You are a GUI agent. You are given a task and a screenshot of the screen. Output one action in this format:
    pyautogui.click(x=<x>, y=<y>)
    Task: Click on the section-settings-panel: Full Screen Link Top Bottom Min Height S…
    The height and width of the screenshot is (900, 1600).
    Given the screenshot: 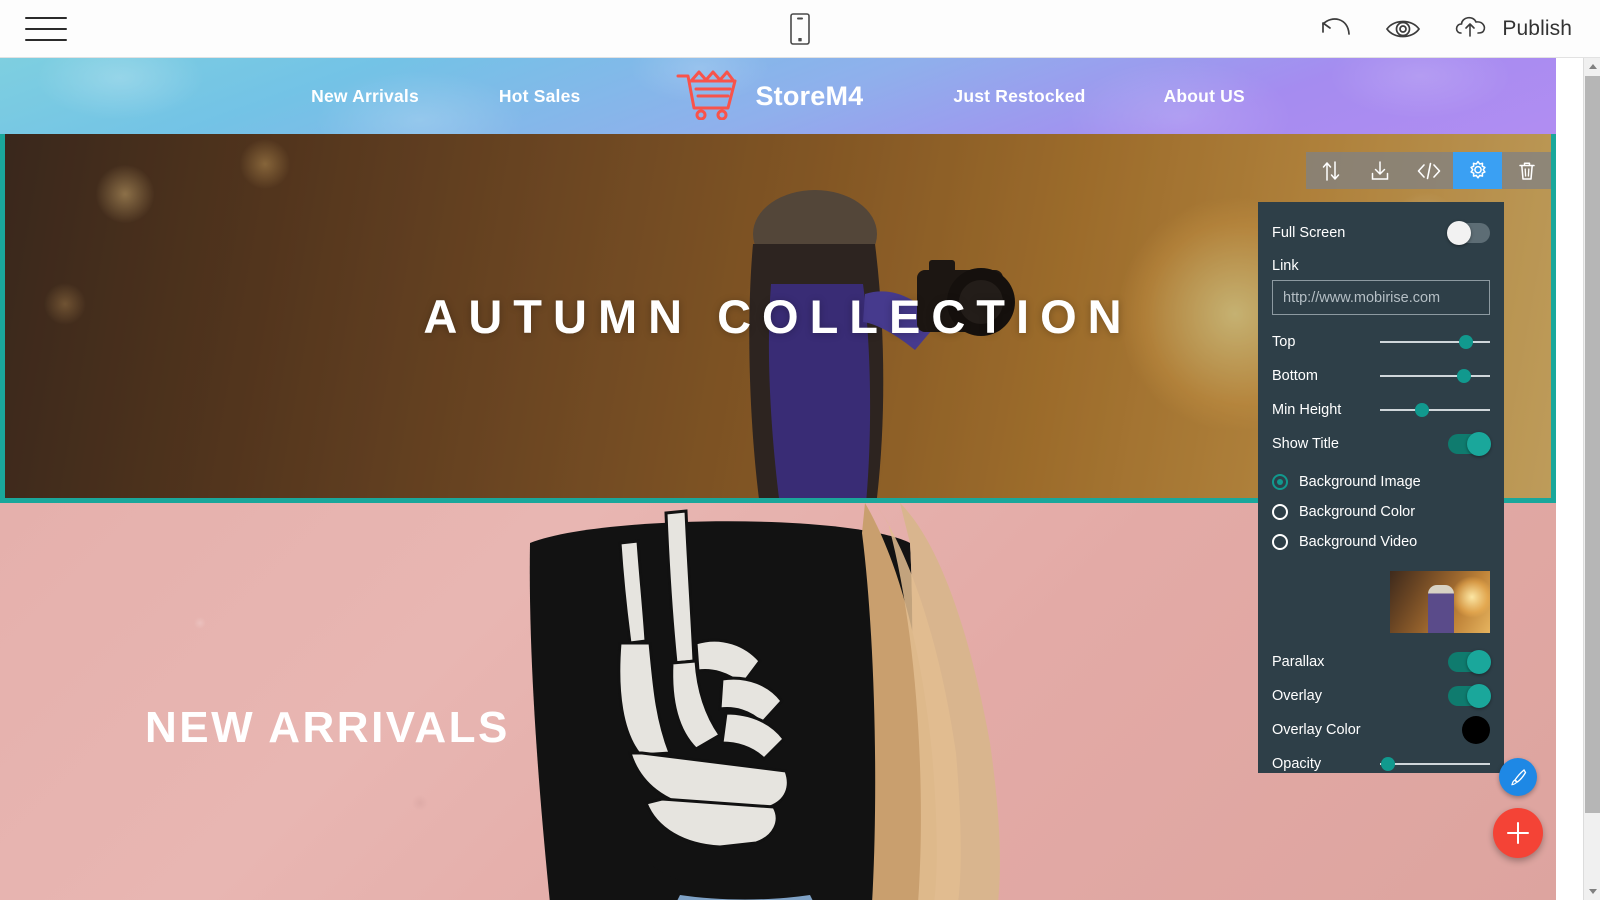 What is the action you would take?
    pyautogui.click(x=1381, y=487)
    